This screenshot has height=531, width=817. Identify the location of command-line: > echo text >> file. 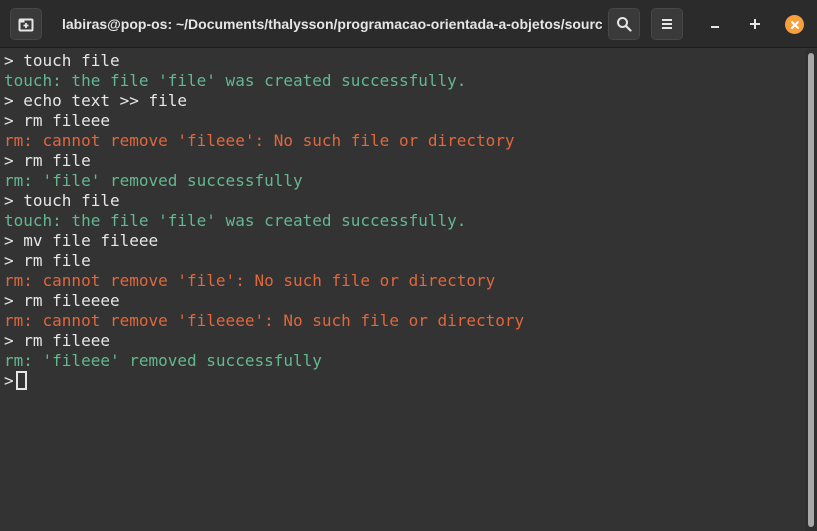
(96, 100).